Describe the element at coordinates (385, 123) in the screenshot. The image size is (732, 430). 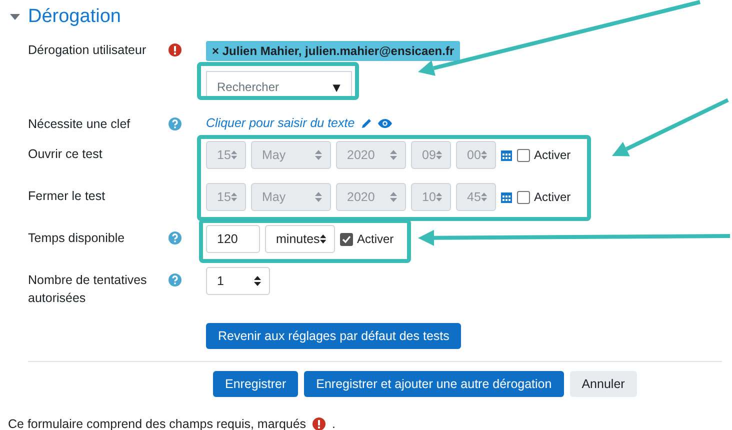
I see `eye-icon` at that location.